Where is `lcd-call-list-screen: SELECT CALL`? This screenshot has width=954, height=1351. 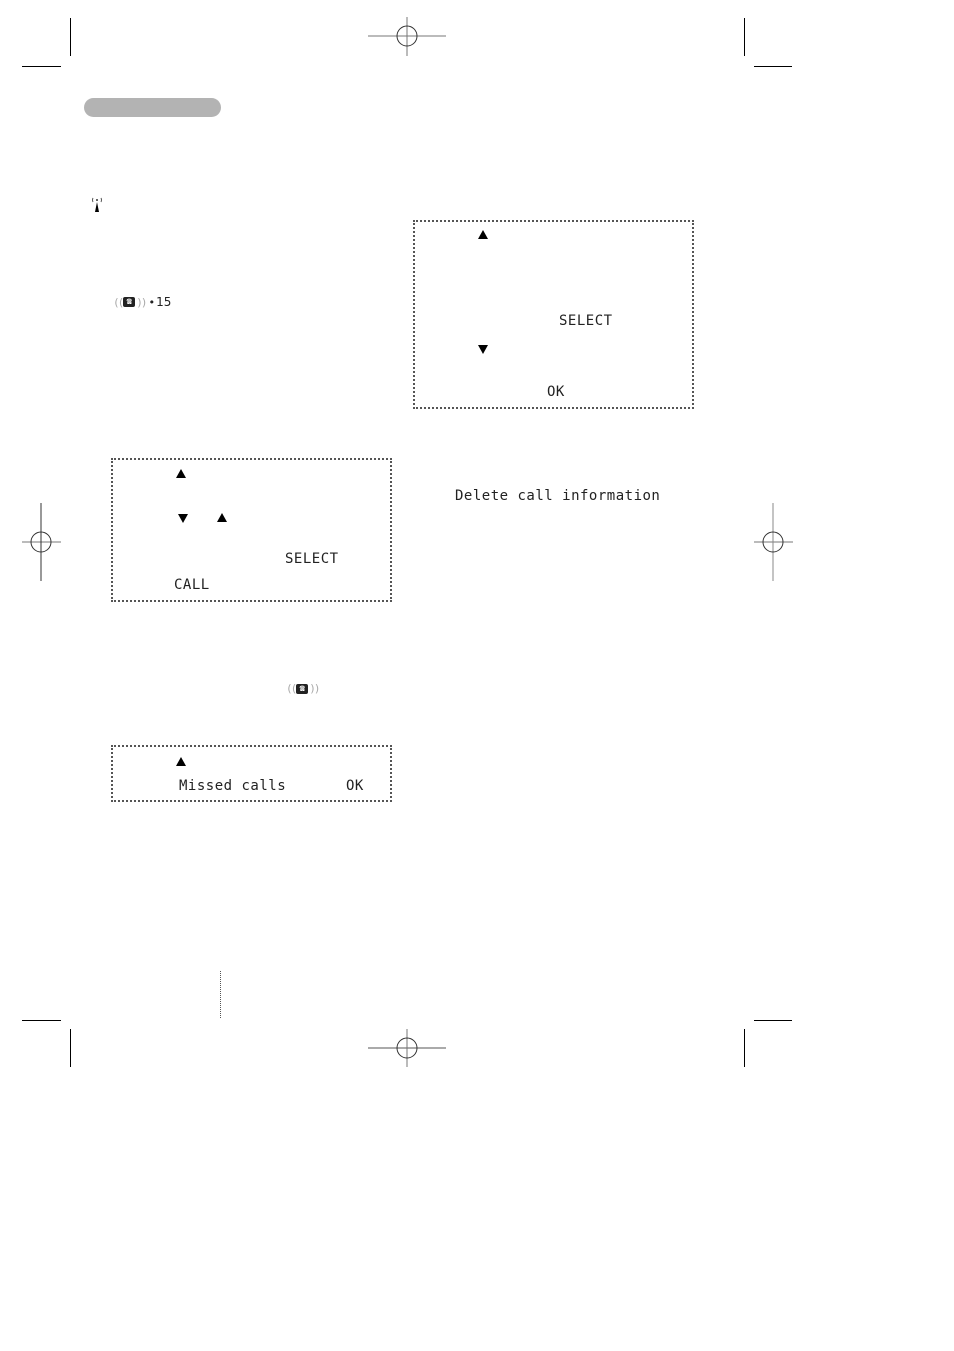
lcd-call-list-screen: SELECT CALL is located at coordinates (251, 530).